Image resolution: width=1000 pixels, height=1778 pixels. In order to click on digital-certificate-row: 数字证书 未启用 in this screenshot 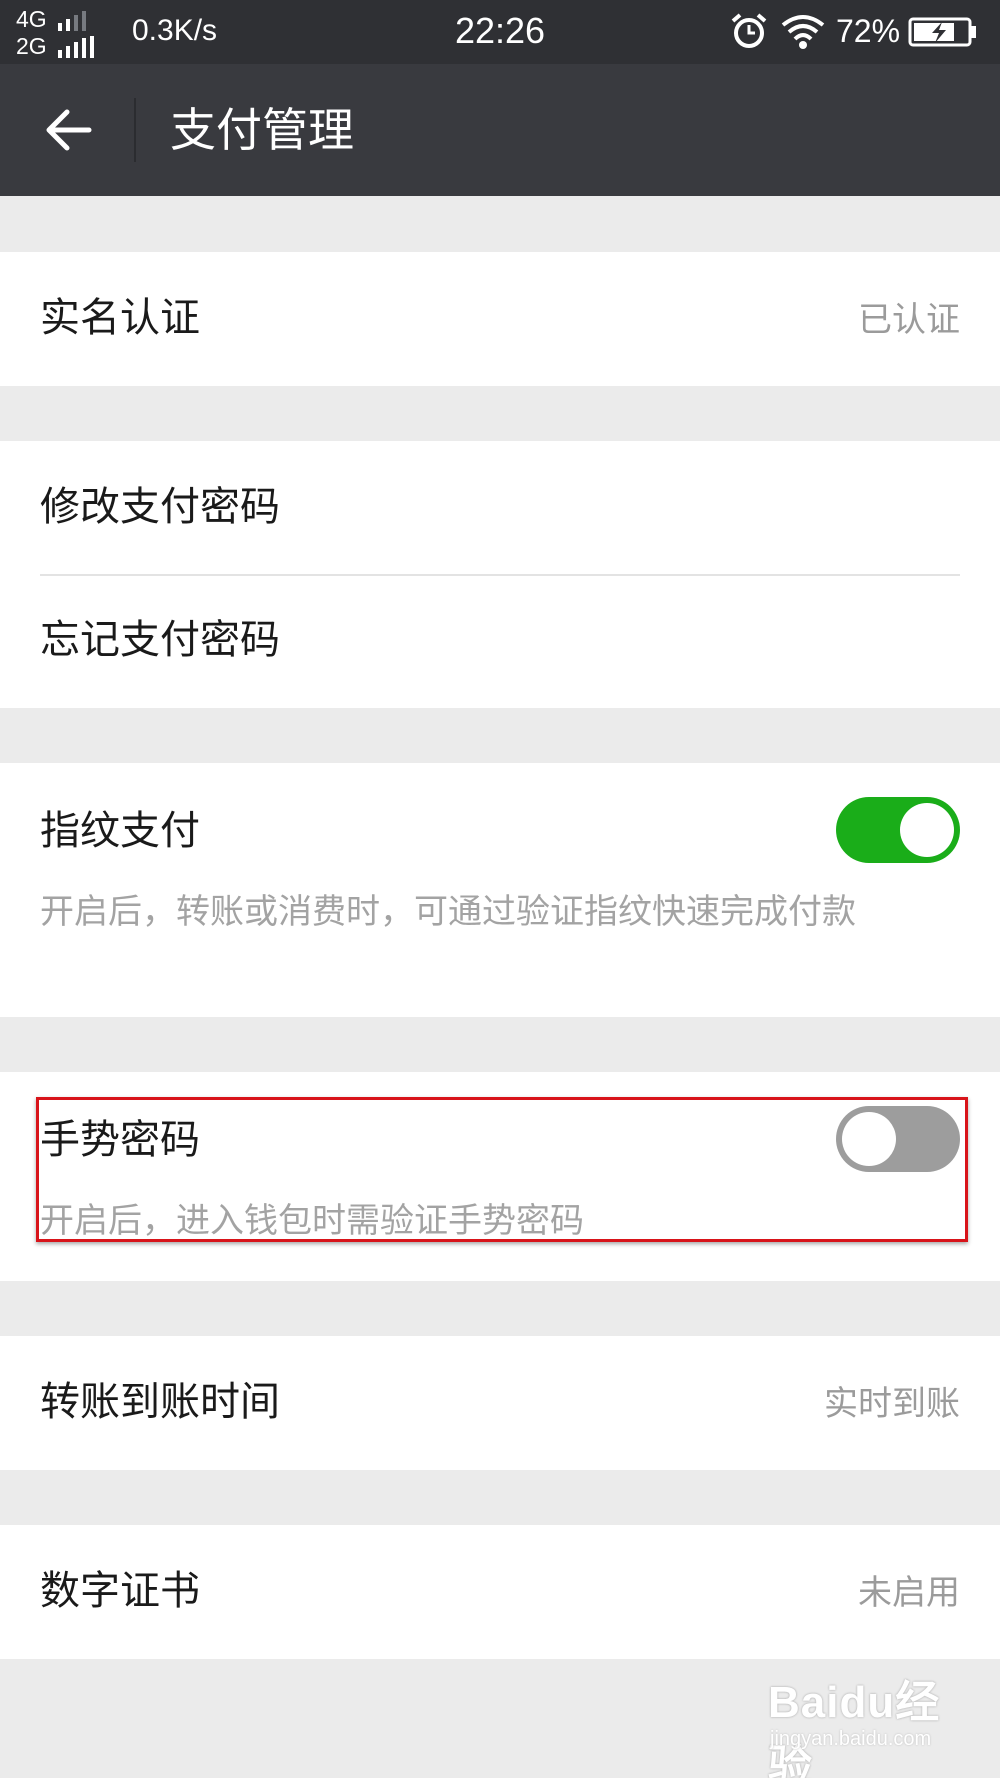, I will do `click(500, 1592)`.